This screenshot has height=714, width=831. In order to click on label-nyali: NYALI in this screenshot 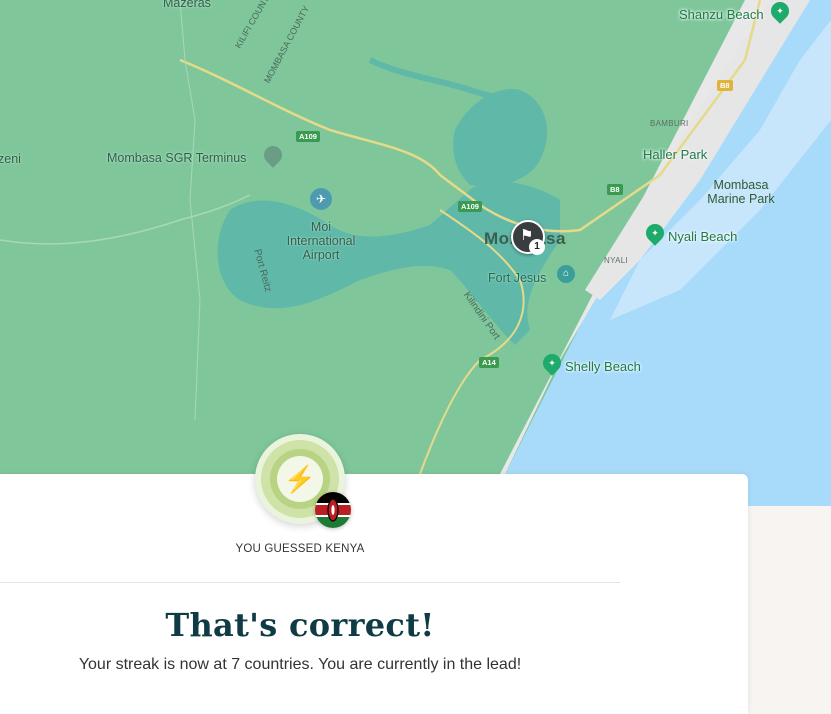, I will do `click(616, 260)`.